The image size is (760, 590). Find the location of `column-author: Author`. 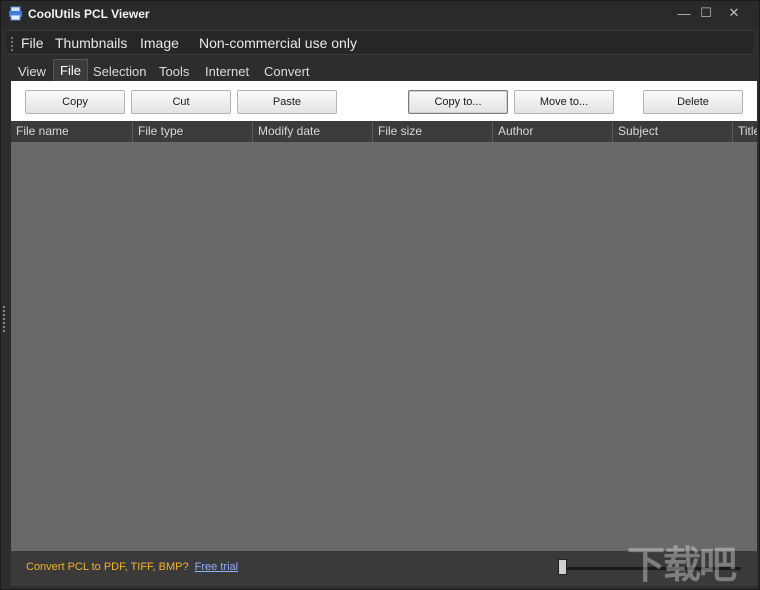

column-author: Author is located at coordinates (552, 131).